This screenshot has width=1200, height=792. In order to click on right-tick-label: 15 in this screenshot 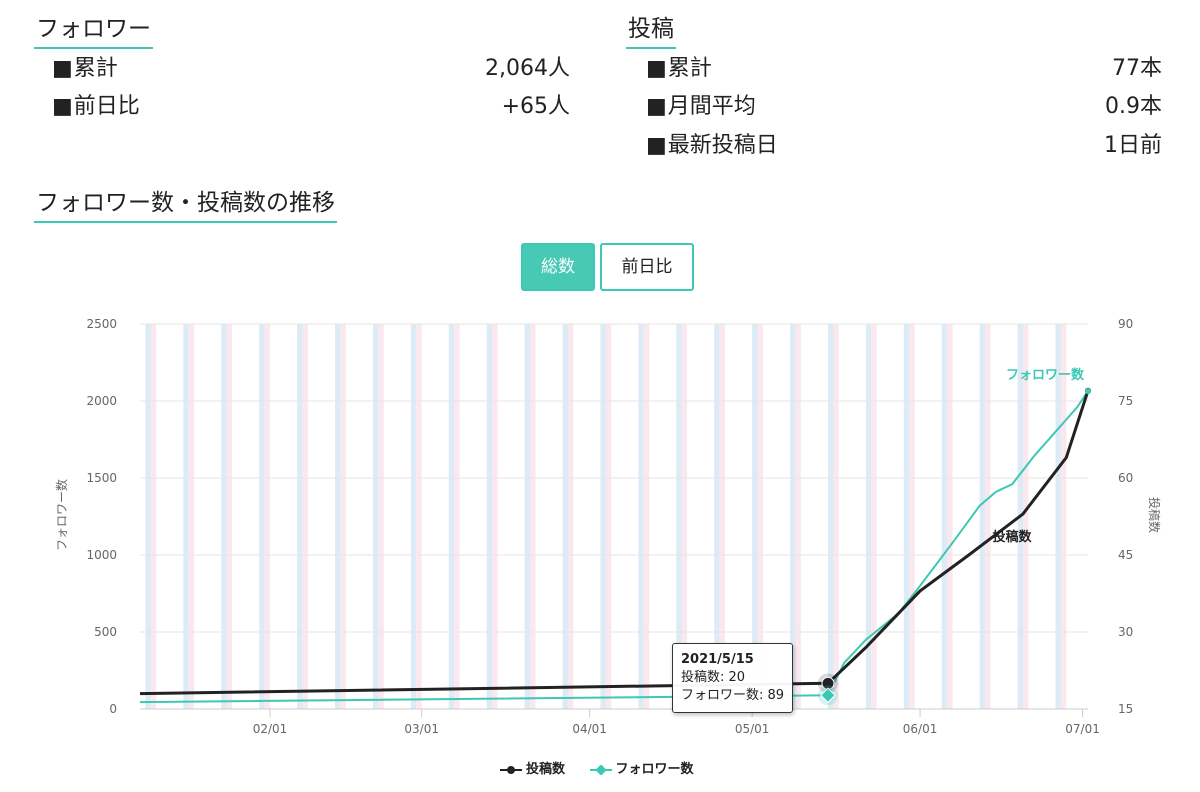, I will do `click(1125, 709)`.